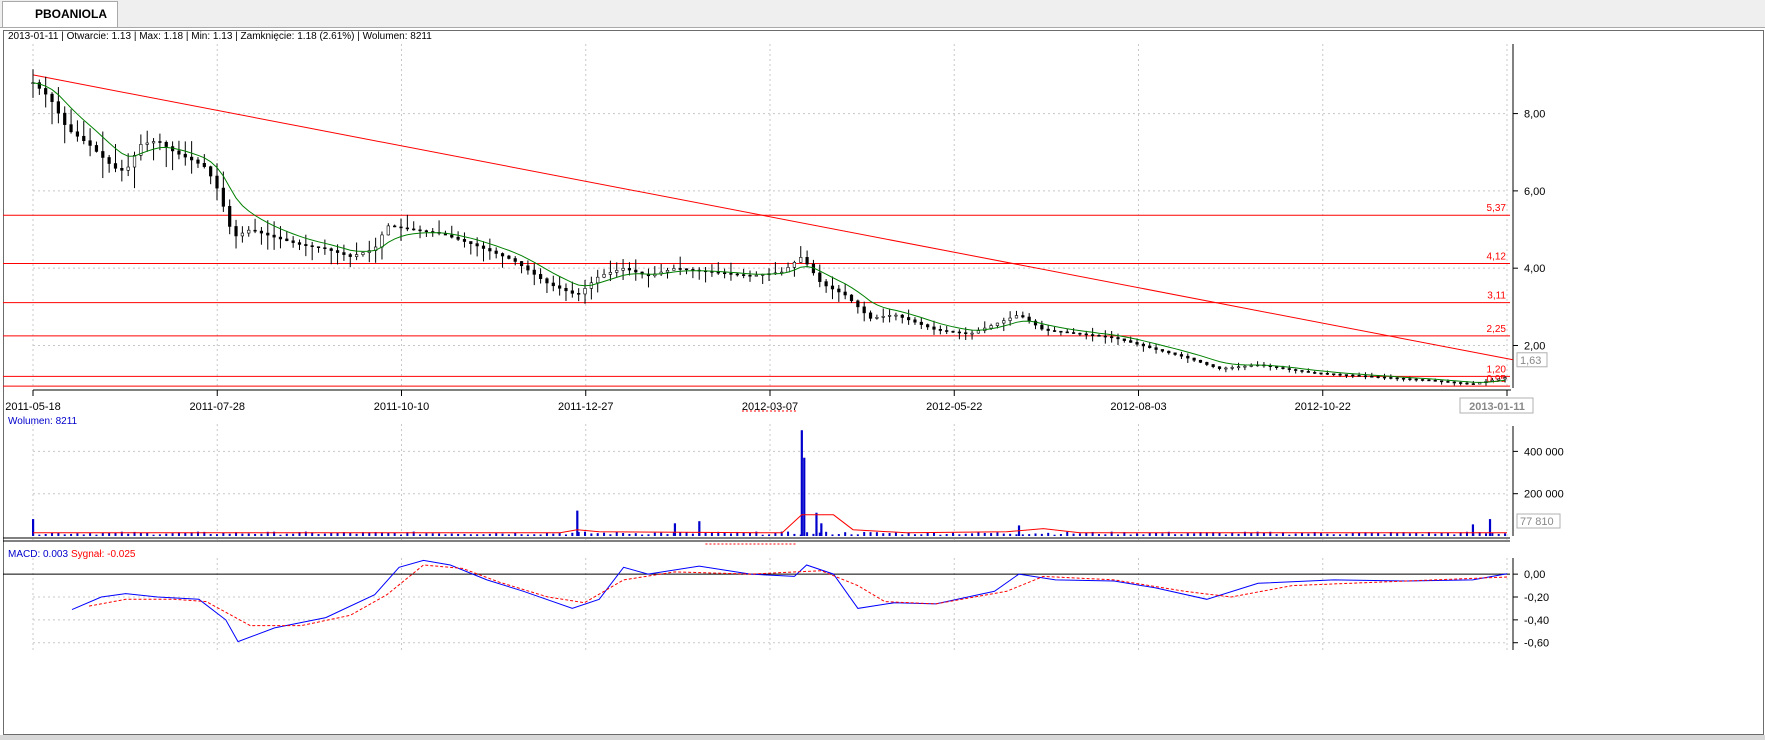 The height and width of the screenshot is (740, 1765). What do you see at coordinates (1530, 361) in the screenshot?
I see `last-price-label: 1,63` at bounding box center [1530, 361].